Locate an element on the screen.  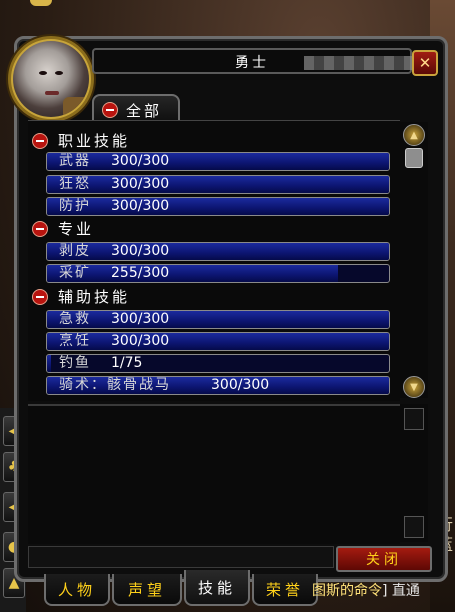
tab-skills: 技能 is located at coordinates (217, 588).